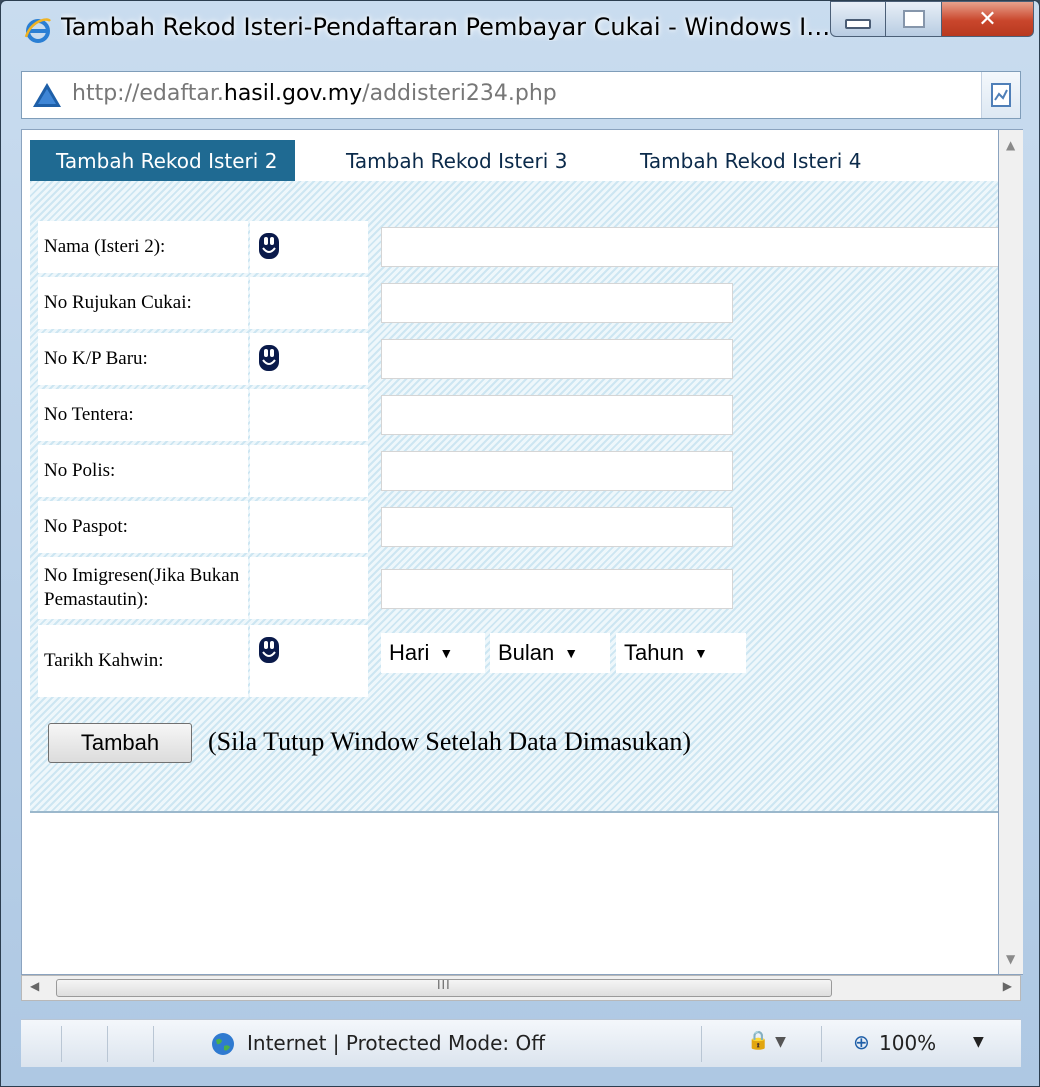  I want to click on tentera-input, so click(557, 415).